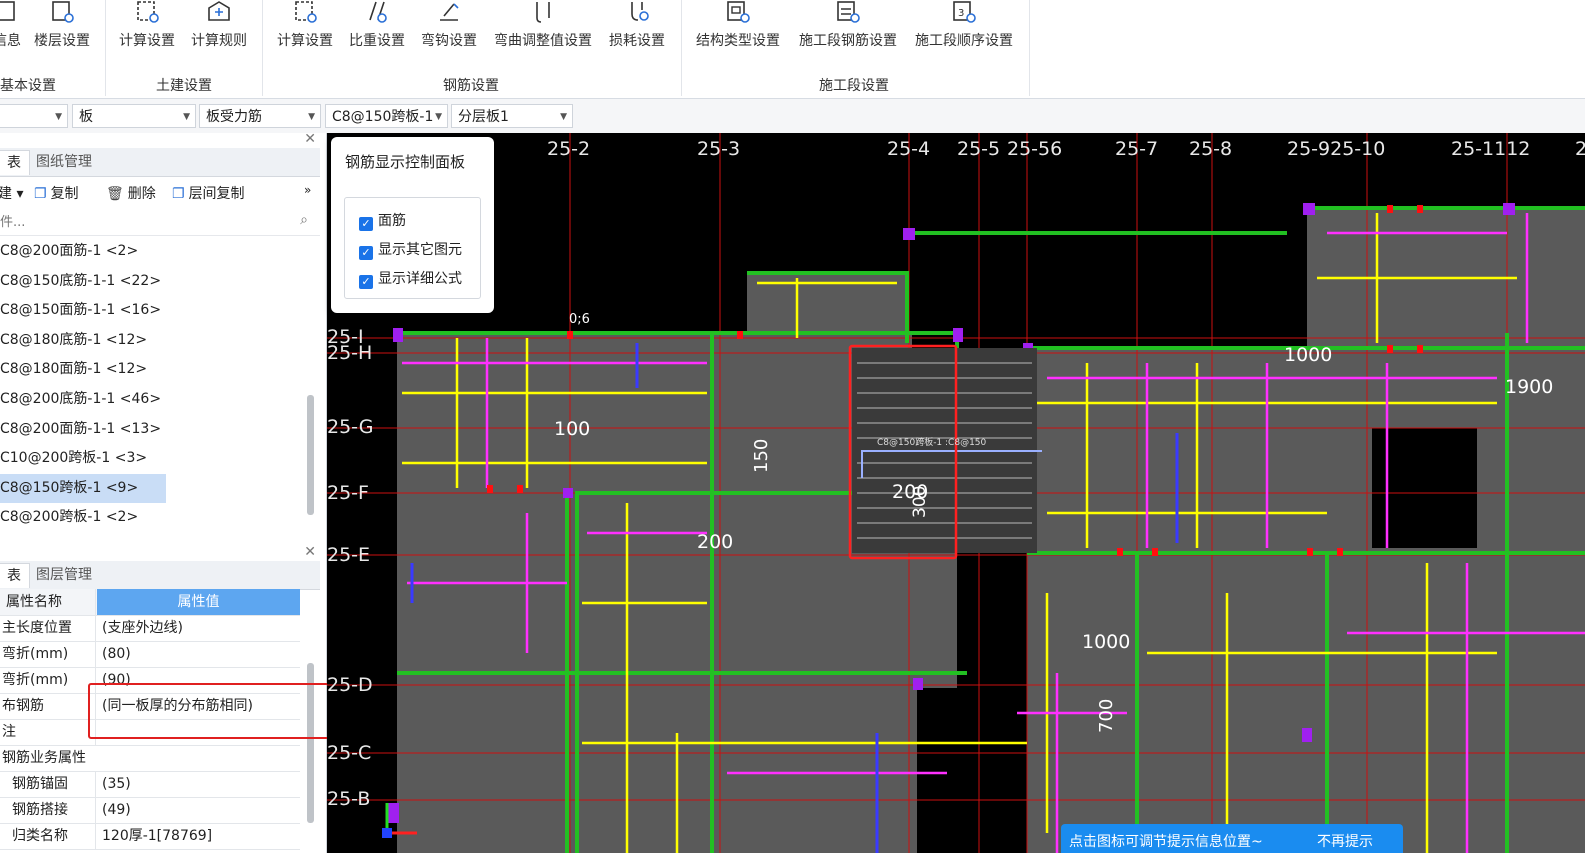 The image size is (1585, 853). I want to click on density-settings-icon, so click(378, 12).